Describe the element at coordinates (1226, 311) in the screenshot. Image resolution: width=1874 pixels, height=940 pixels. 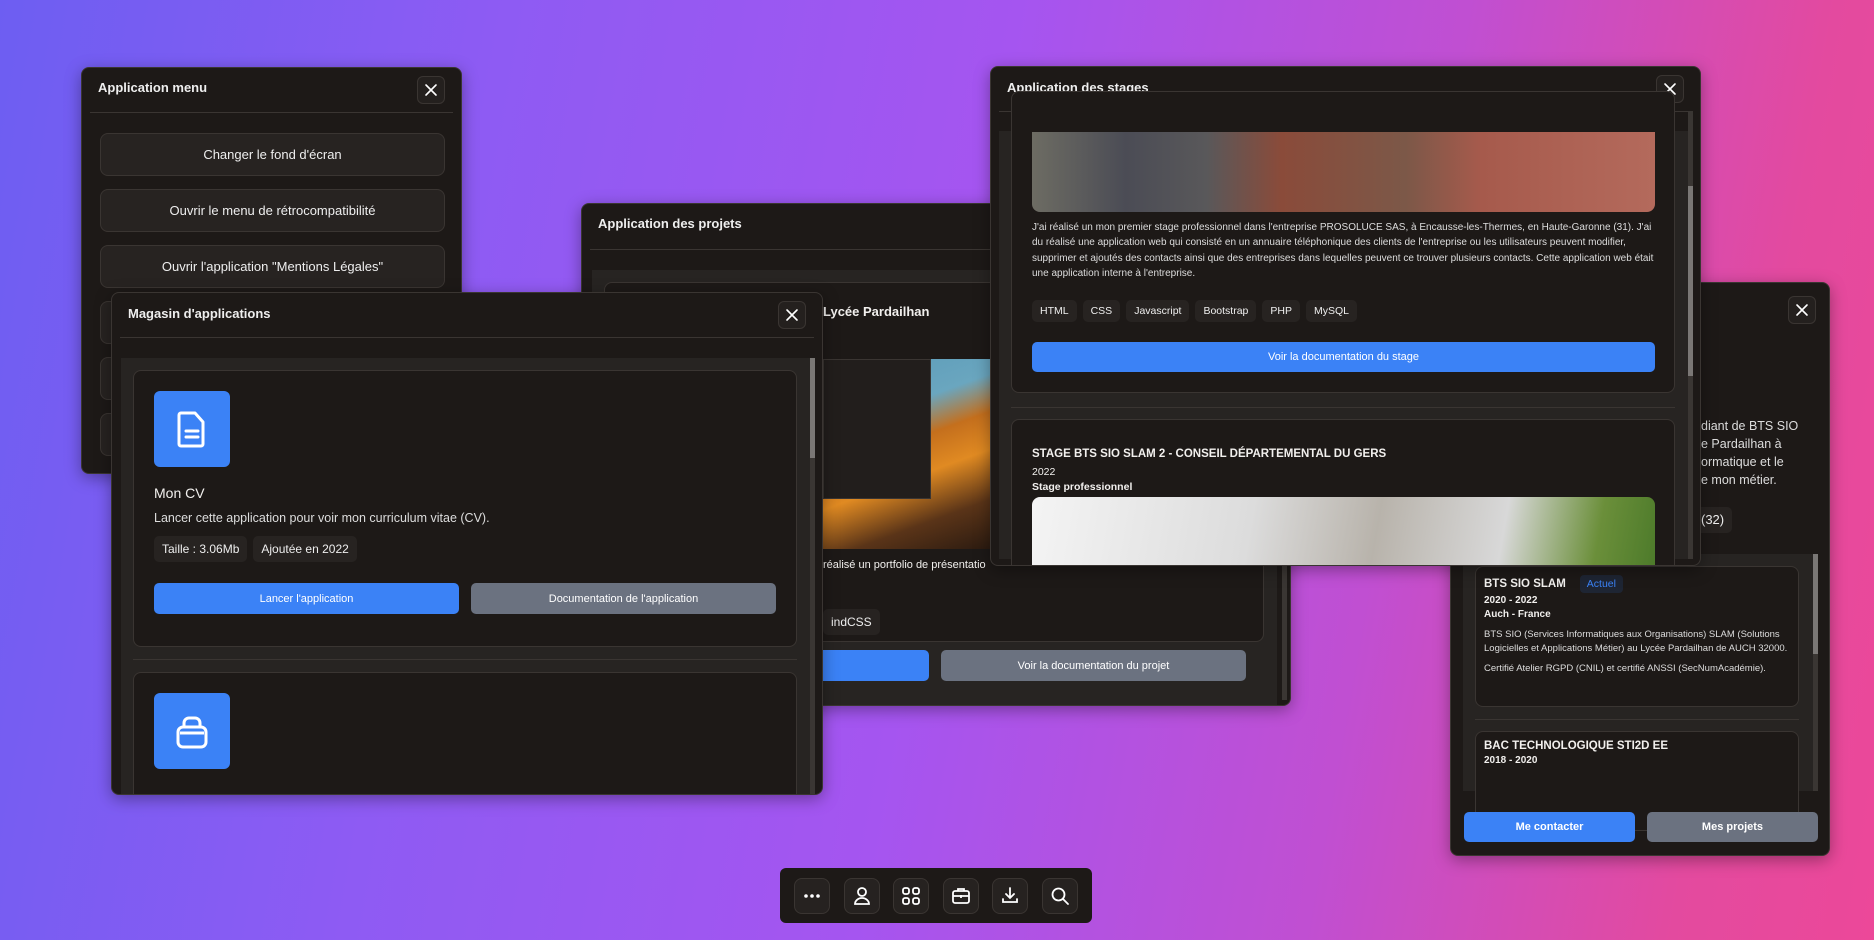
I see `tag: Bootstrap` at that location.